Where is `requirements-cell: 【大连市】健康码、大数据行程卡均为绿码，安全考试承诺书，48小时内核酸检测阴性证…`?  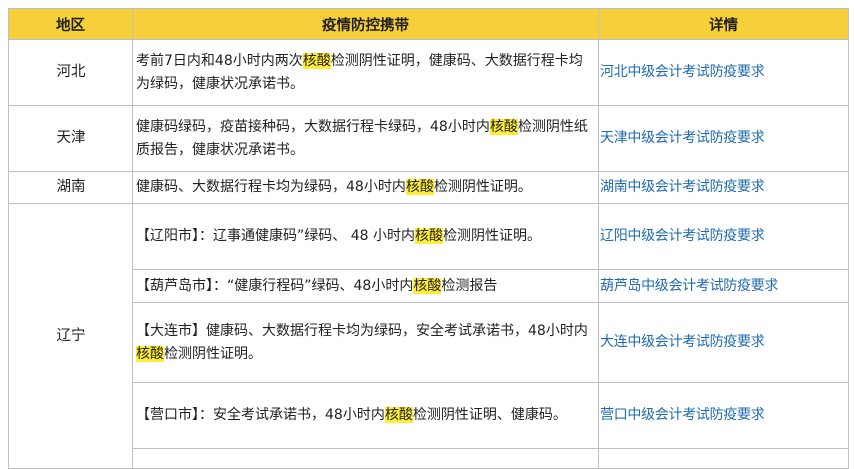 requirements-cell: 【大连市】健康码、大数据行程卡均为绿码，安全考试承诺书，48小时内核酸检测阴性证… is located at coordinates (365, 342).